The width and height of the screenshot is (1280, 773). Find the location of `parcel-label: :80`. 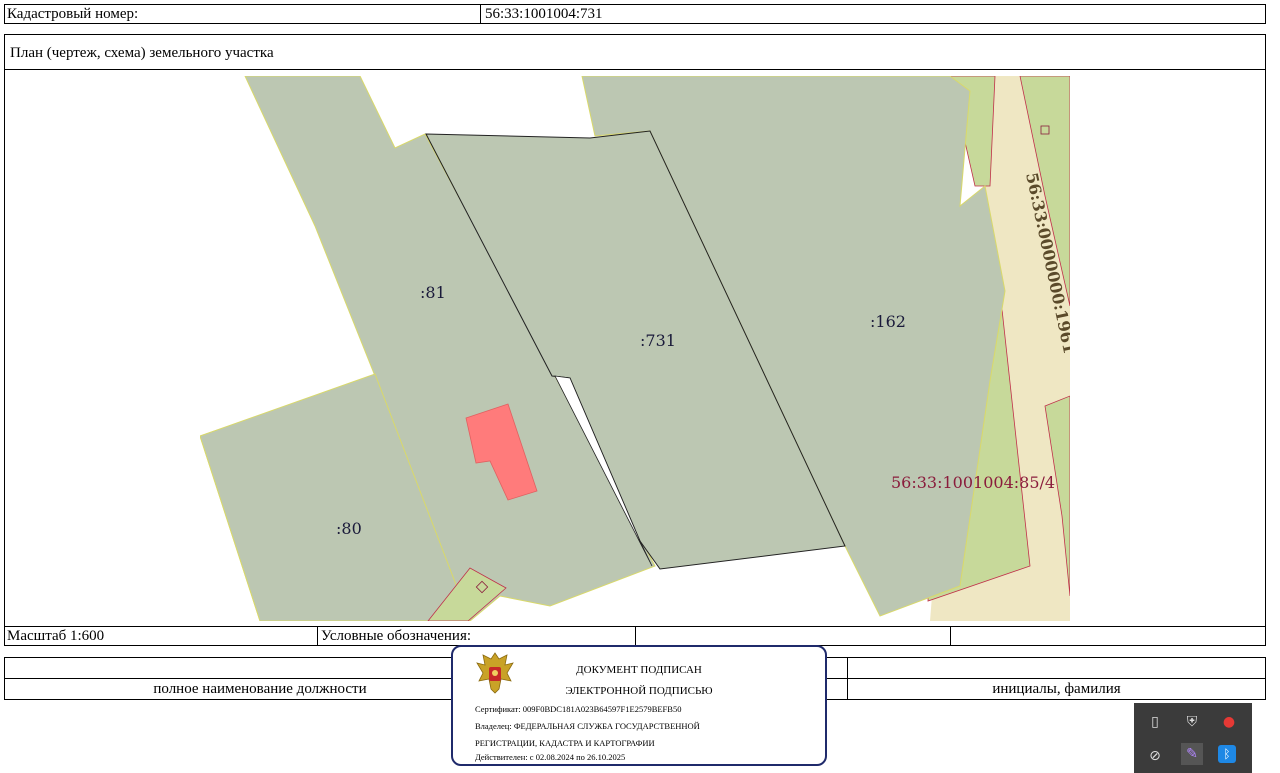

parcel-label: :80 is located at coordinates (349, 528).